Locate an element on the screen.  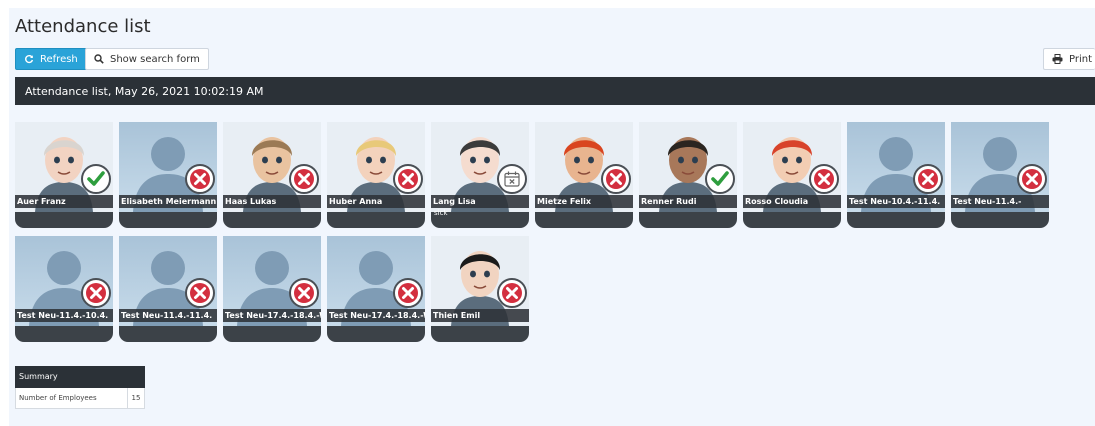
employee-name: Test Neu-11.4.-11.4. is located at coordinates (168, 315).